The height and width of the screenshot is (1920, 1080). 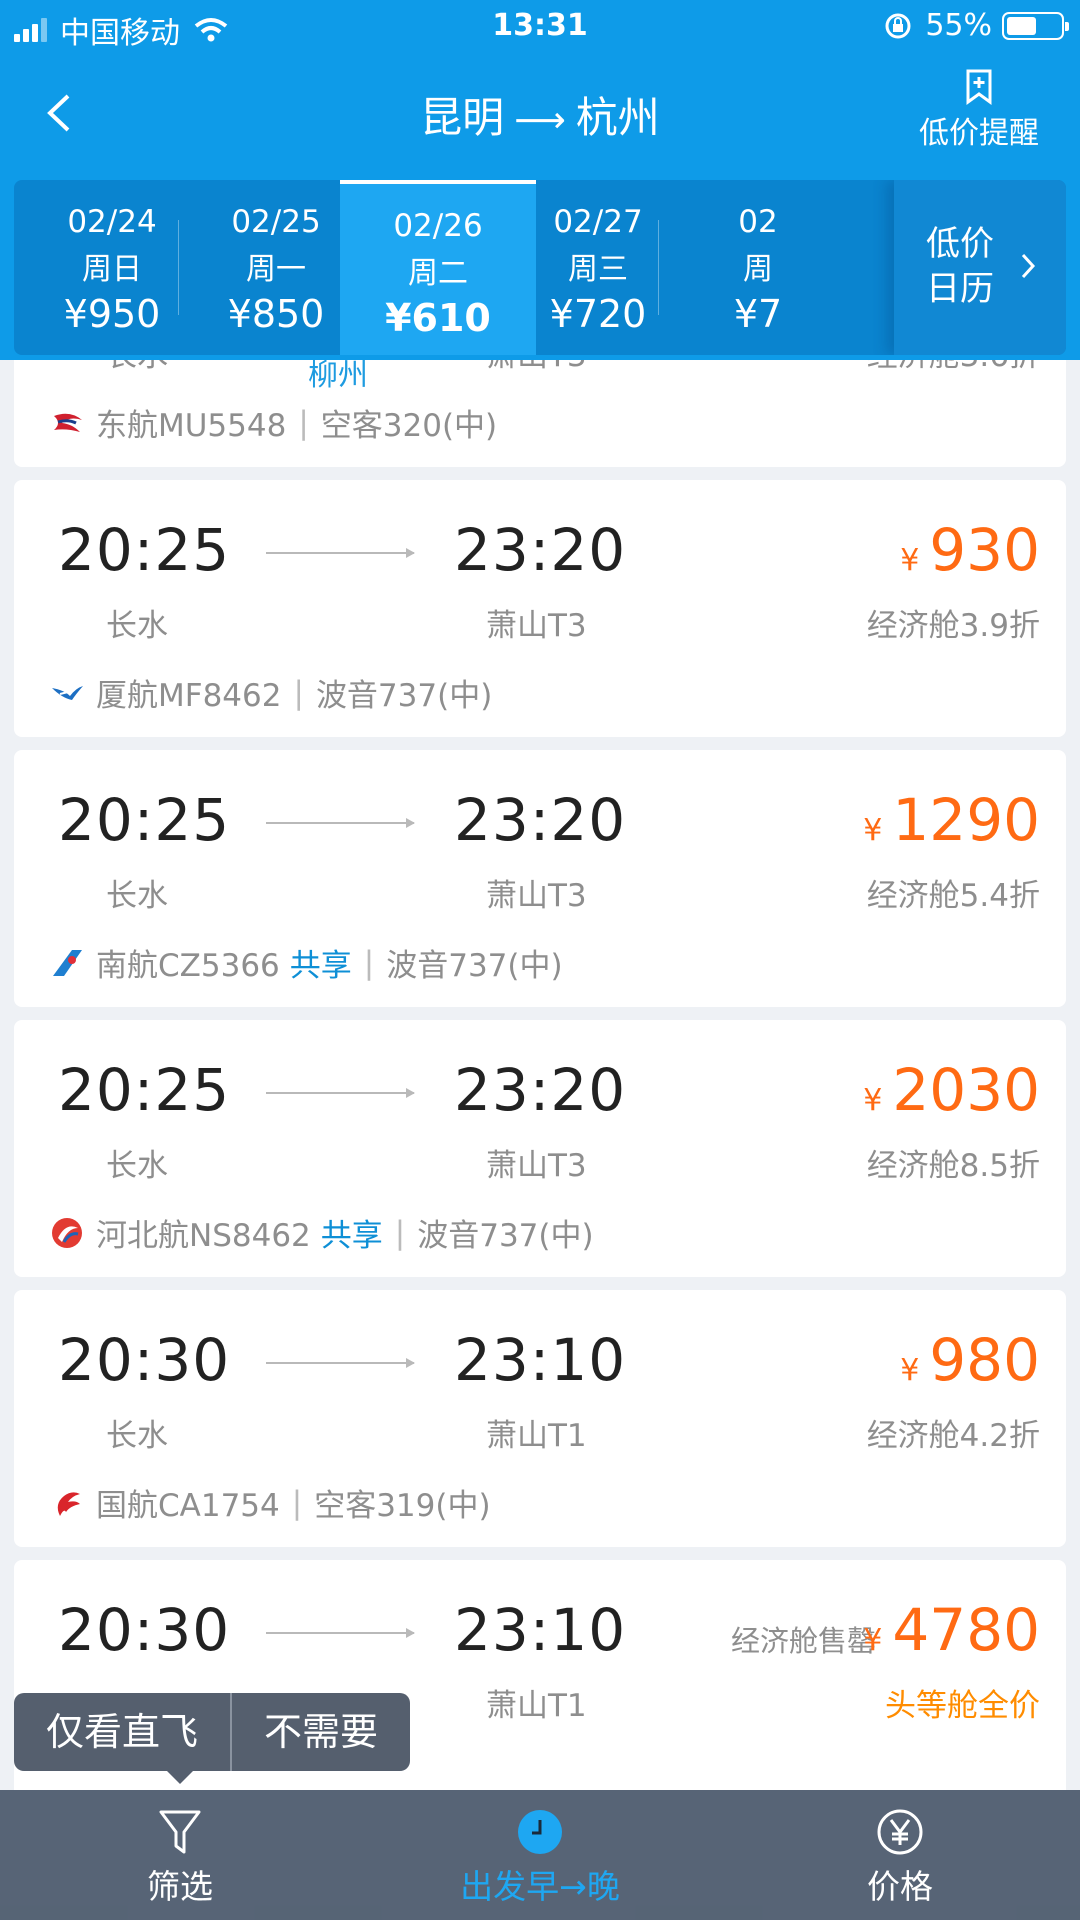 I want to click on date-label: 02, so click(x=758, y=222).